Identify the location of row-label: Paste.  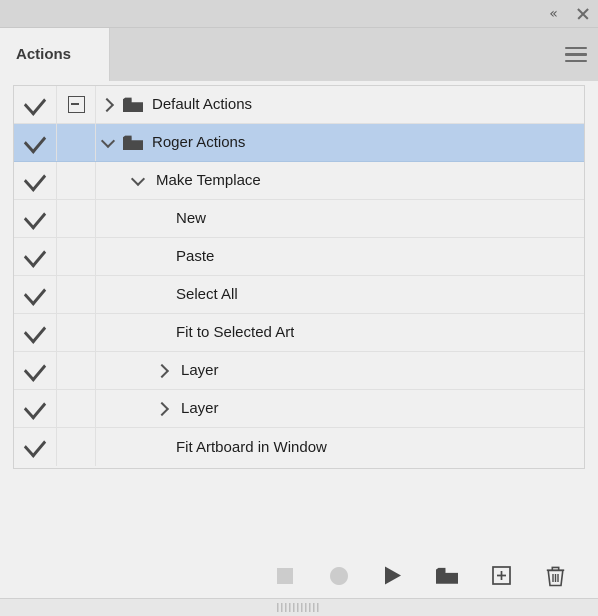
(195, 256).